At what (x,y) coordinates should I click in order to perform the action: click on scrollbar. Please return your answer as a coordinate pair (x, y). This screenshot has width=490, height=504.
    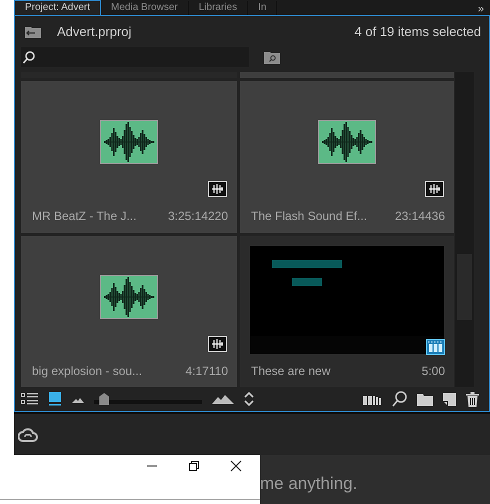
    Looking at the image, I should click on (464, 229).